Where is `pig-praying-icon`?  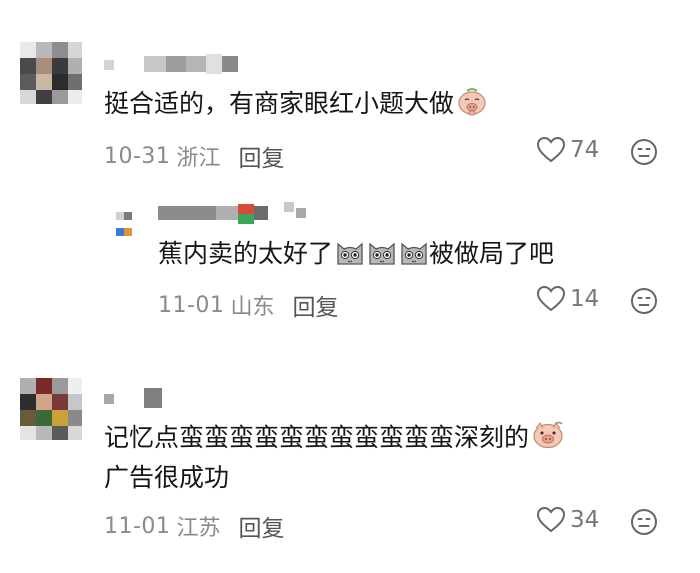
pig-praying-icon is located at coordinates (472, 106).